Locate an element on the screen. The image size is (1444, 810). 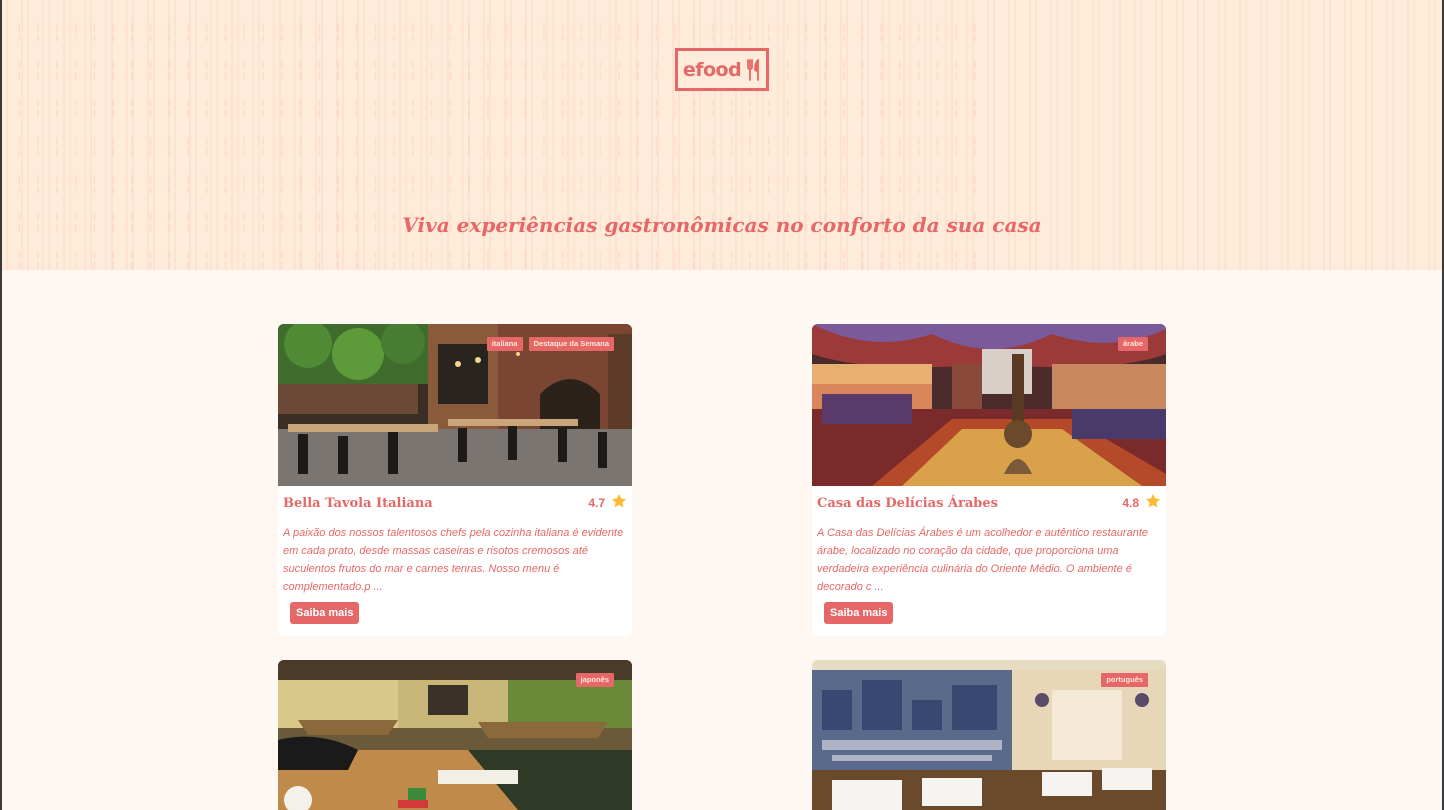
tag-list: japonês is located at coordinates (594, 680).